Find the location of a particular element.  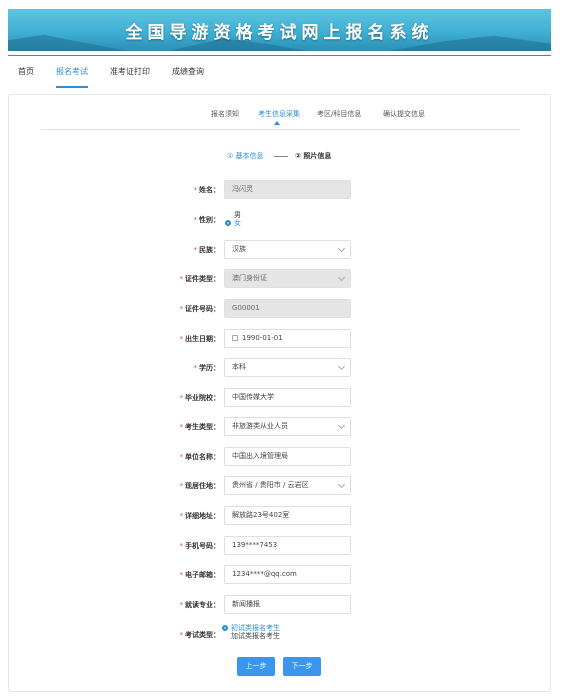

row-id-type: * 证件类型： 澳门身份证 is located at coordinates (279, 279).